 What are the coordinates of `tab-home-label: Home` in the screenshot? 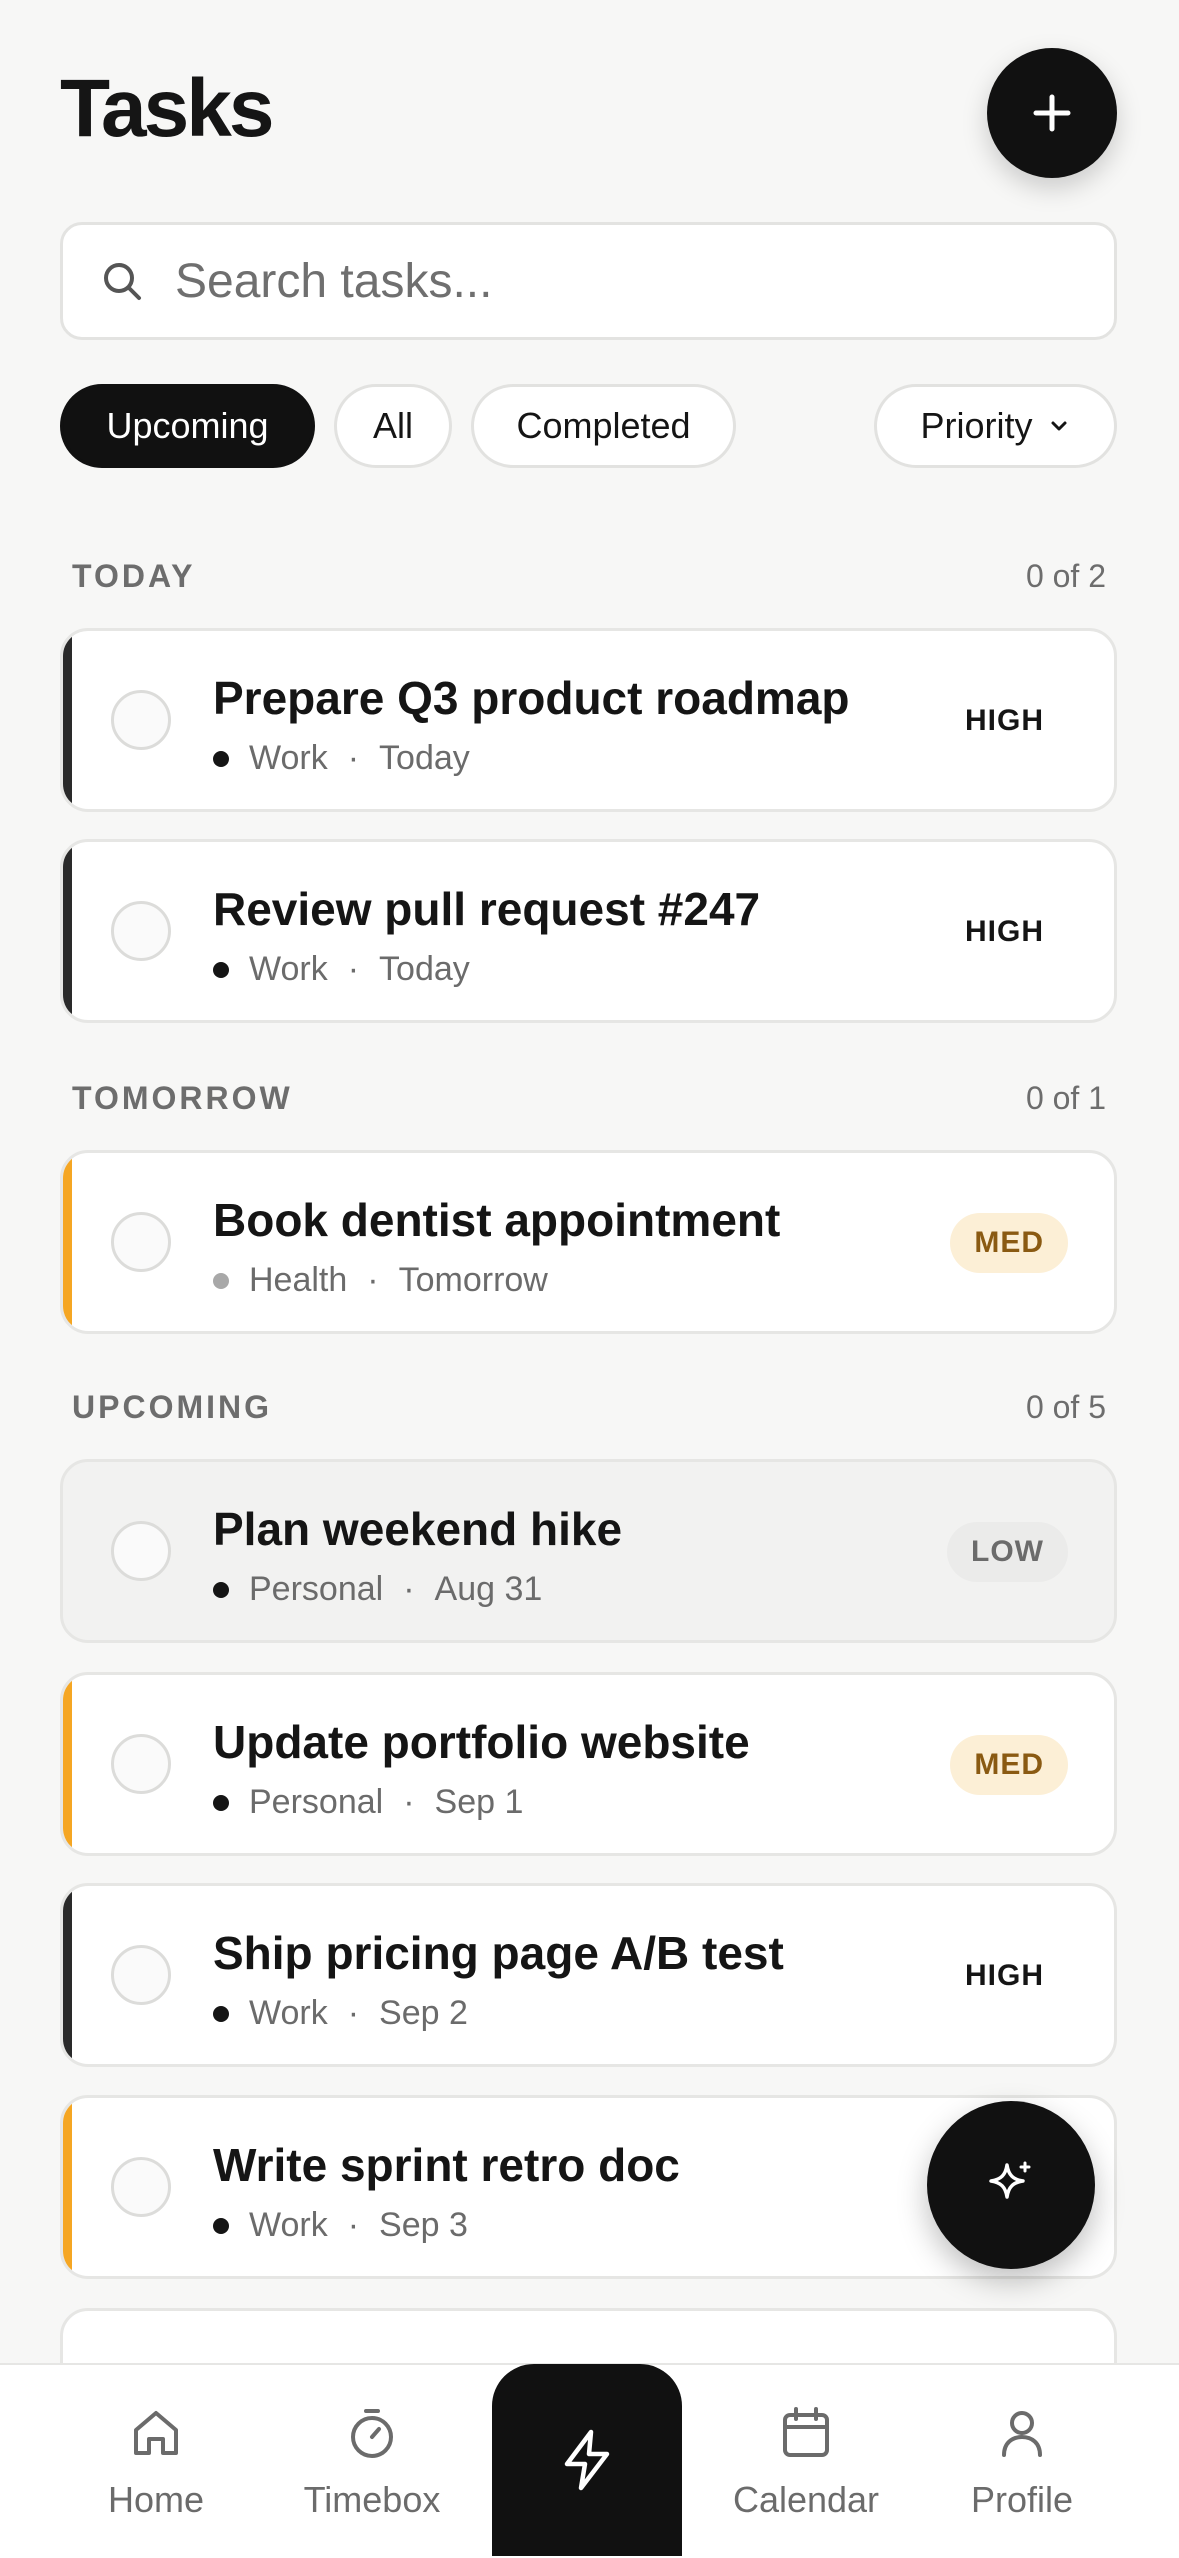 It's located at (156, 2499).